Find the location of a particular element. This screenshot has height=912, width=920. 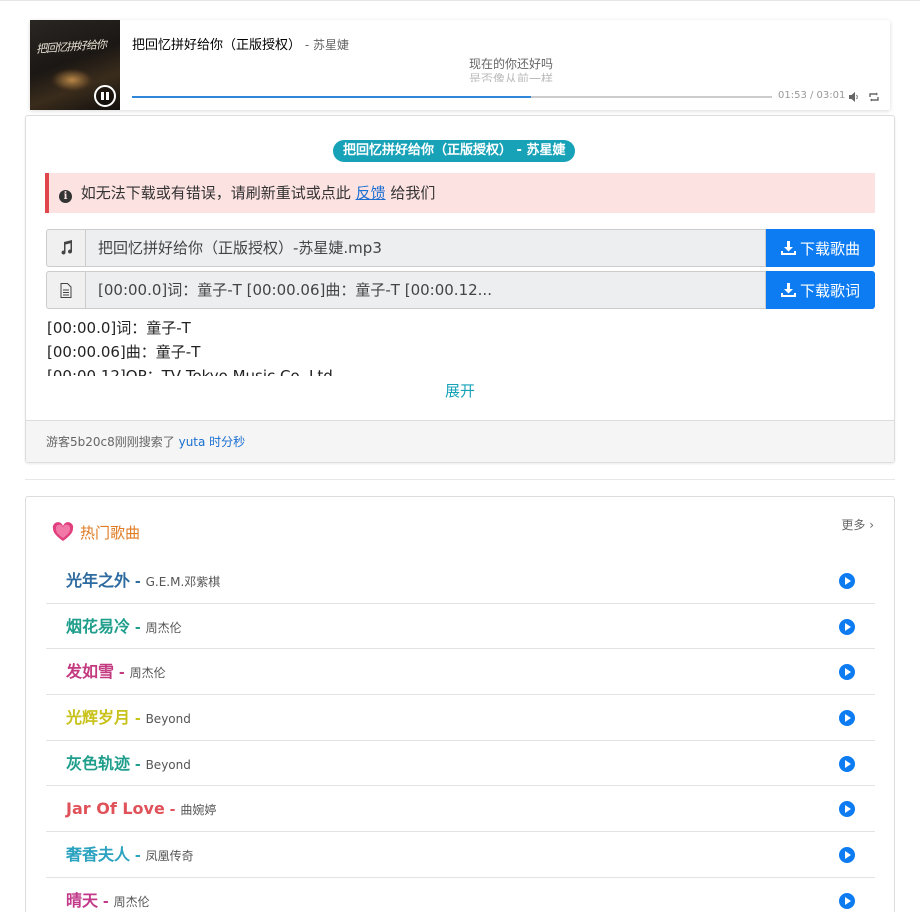

song-artist: 曲婉婷 is located at coordinates (198, 810).